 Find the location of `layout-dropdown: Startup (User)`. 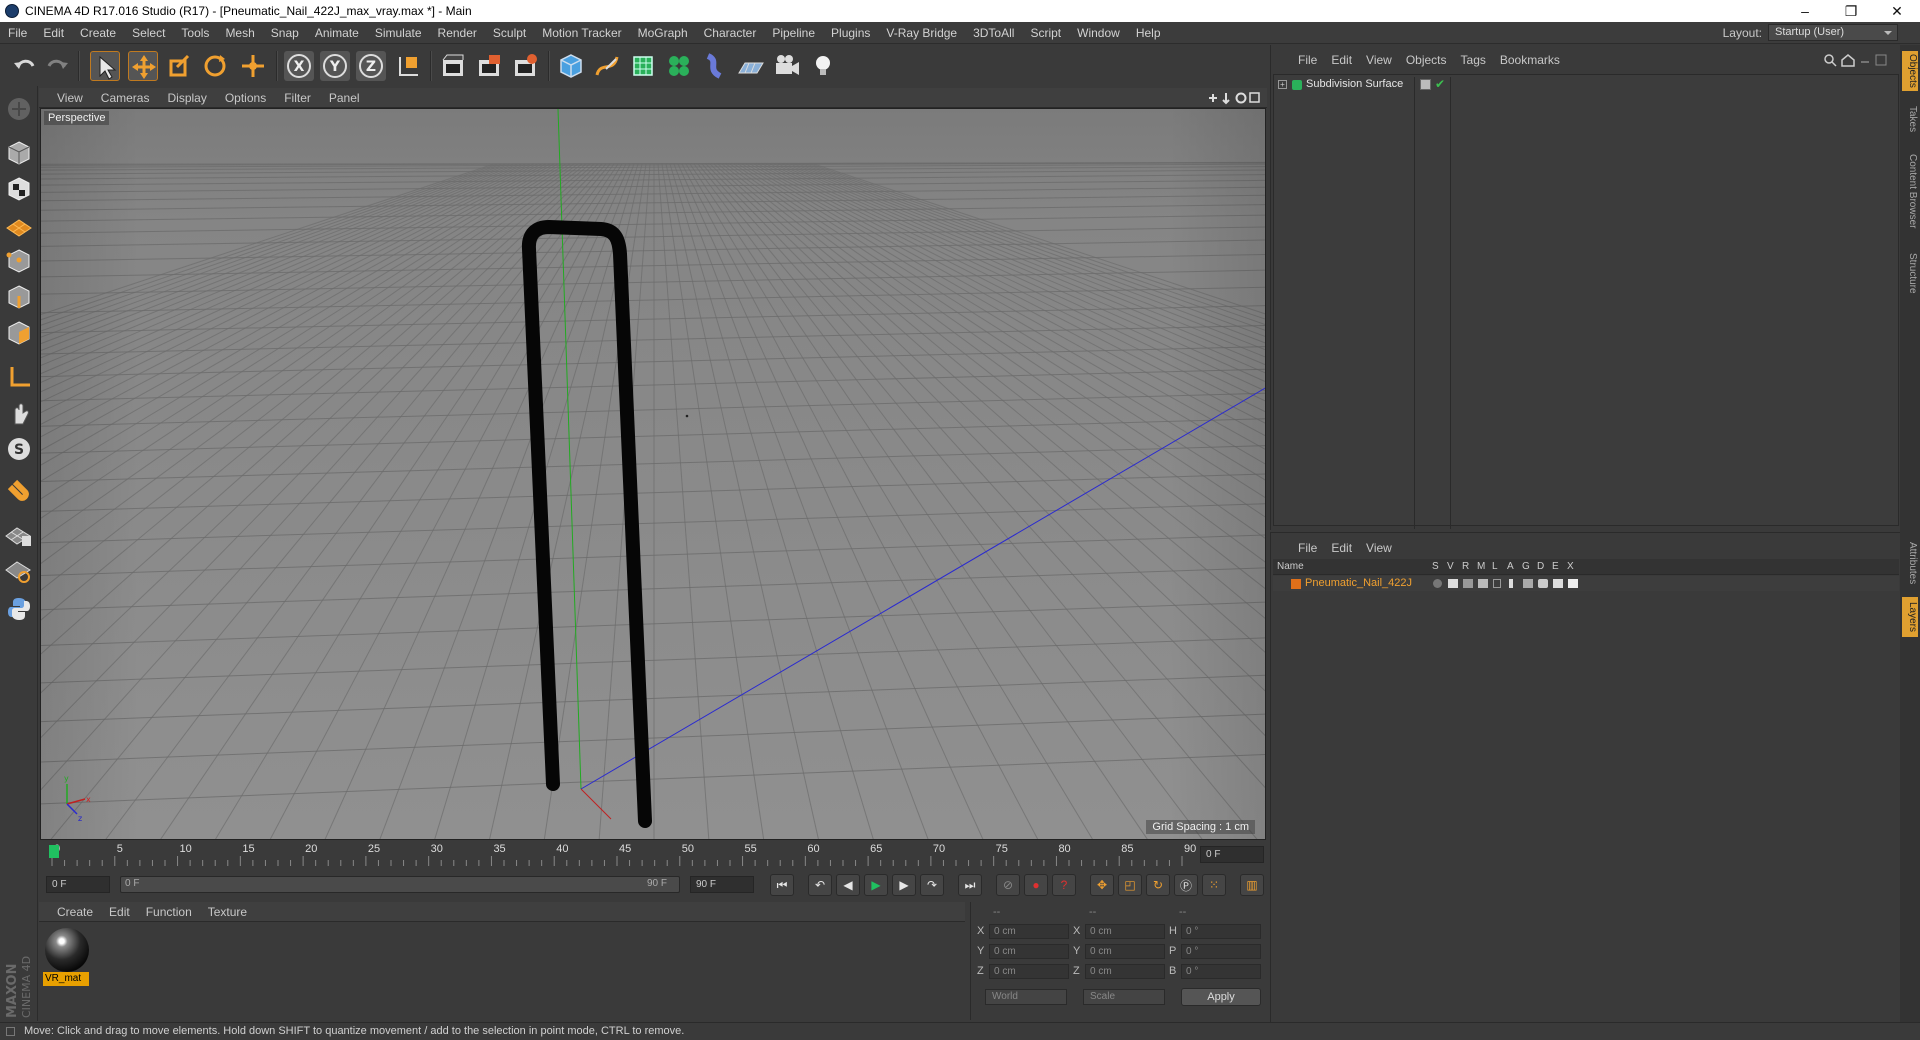

layout-dropdown: Startup (User) is located at coordinates (1833, 32).